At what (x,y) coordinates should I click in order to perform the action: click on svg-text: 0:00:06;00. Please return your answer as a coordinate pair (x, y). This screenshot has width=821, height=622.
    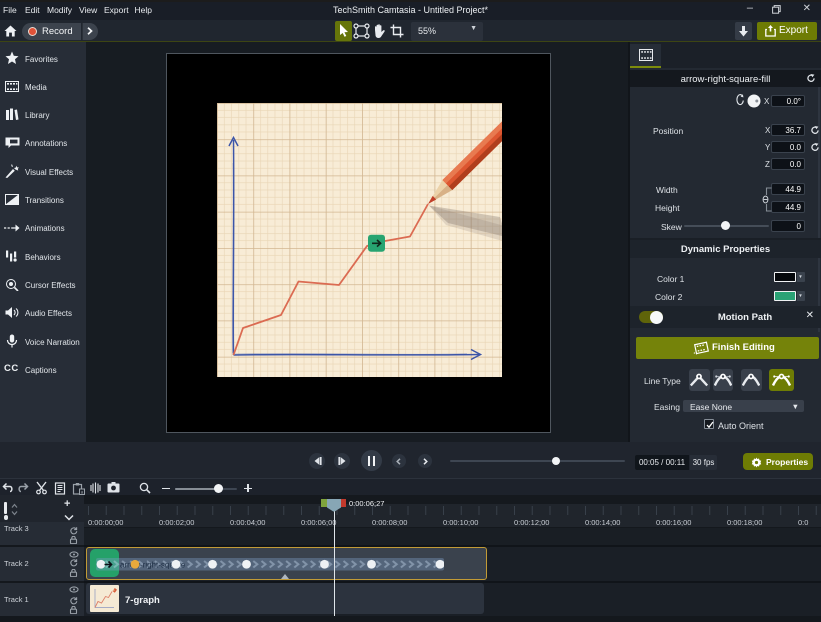
    Looking at the image, I should click on (318, 522).